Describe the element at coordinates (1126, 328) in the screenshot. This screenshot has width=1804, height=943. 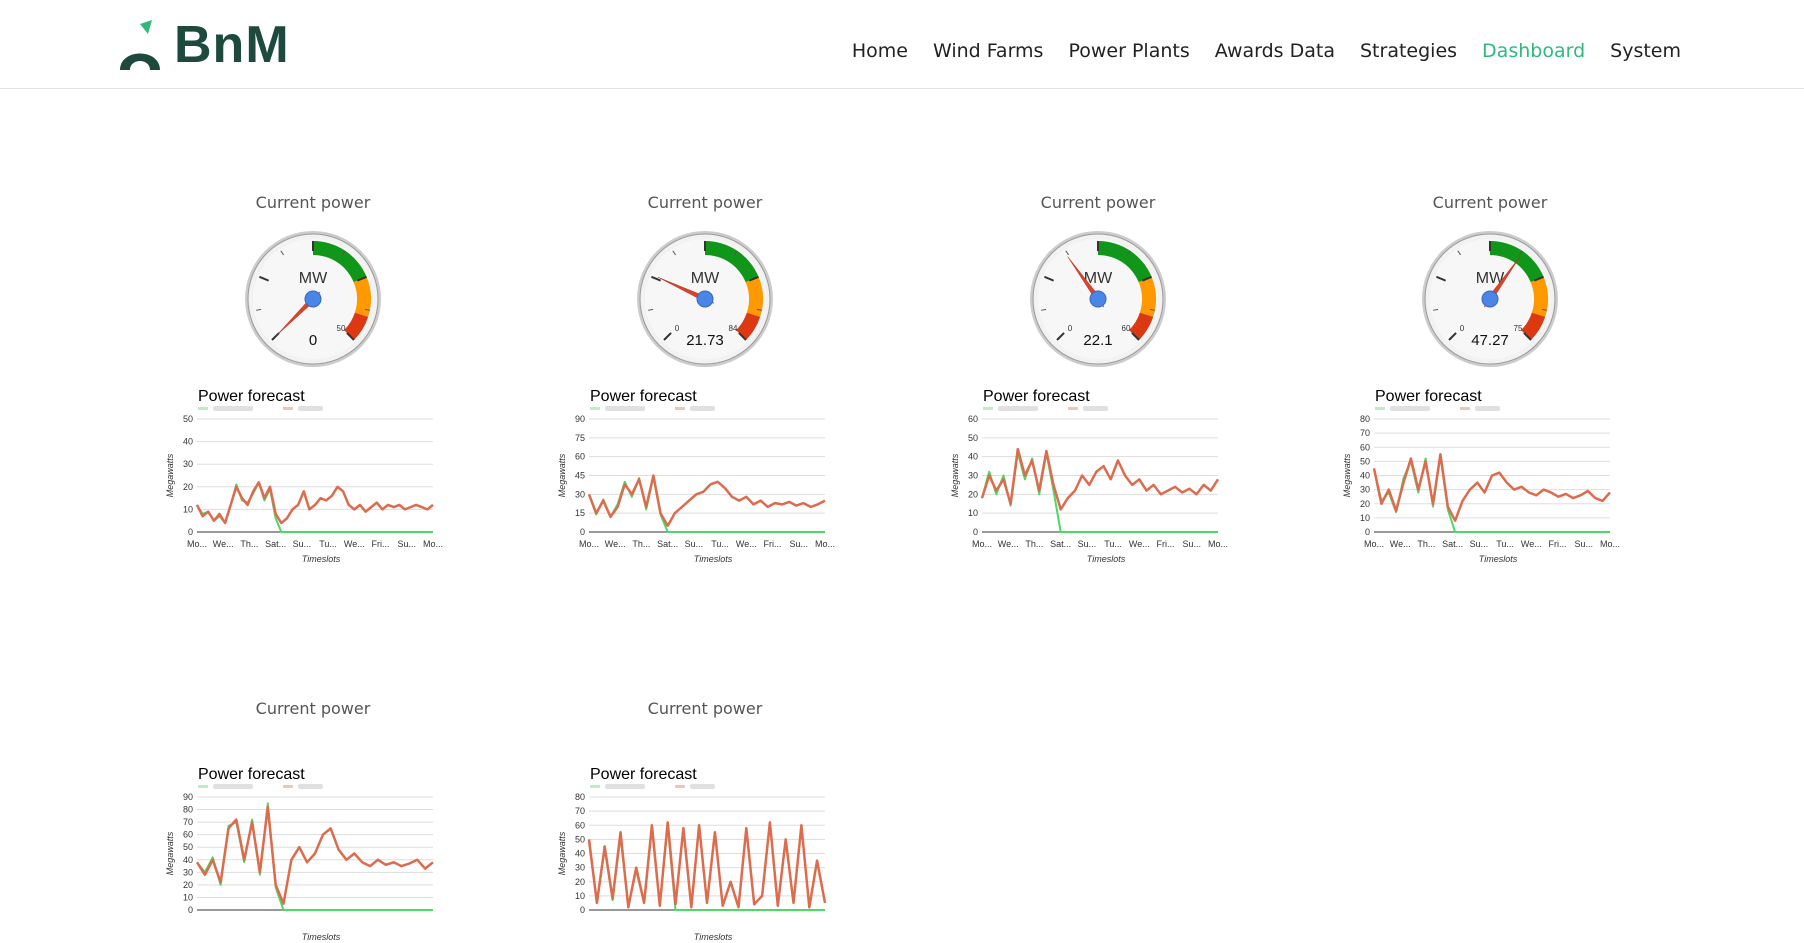
I see `gauge-max-label: 60` at that location.